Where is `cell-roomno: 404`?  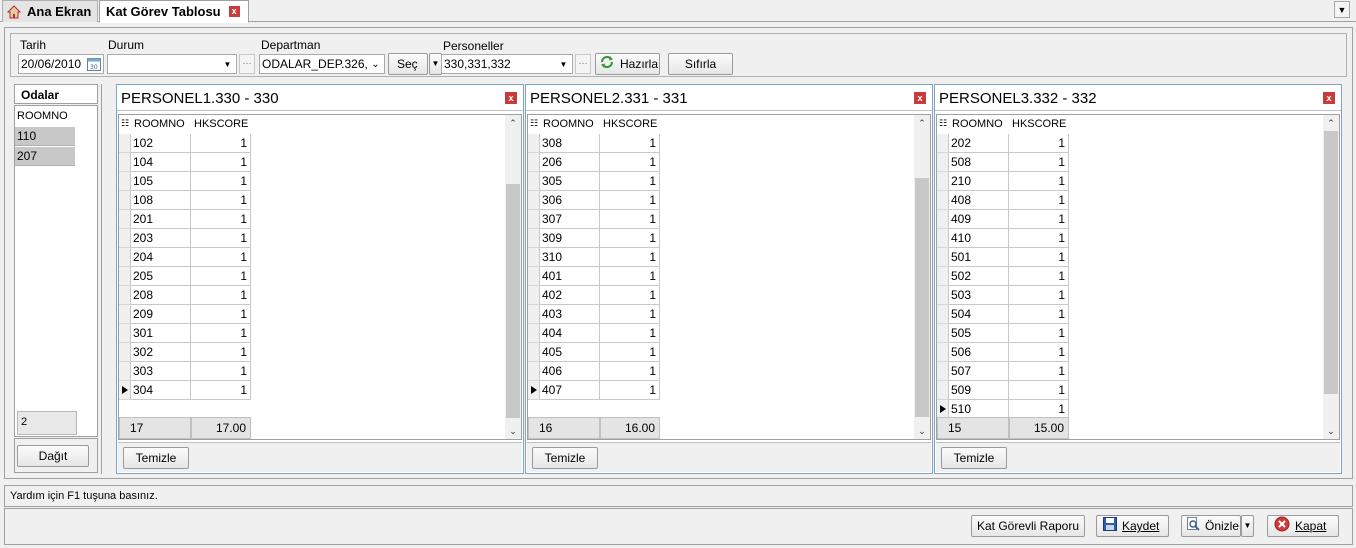
cell-roomno: 404 is located at coordinates (570, 333).